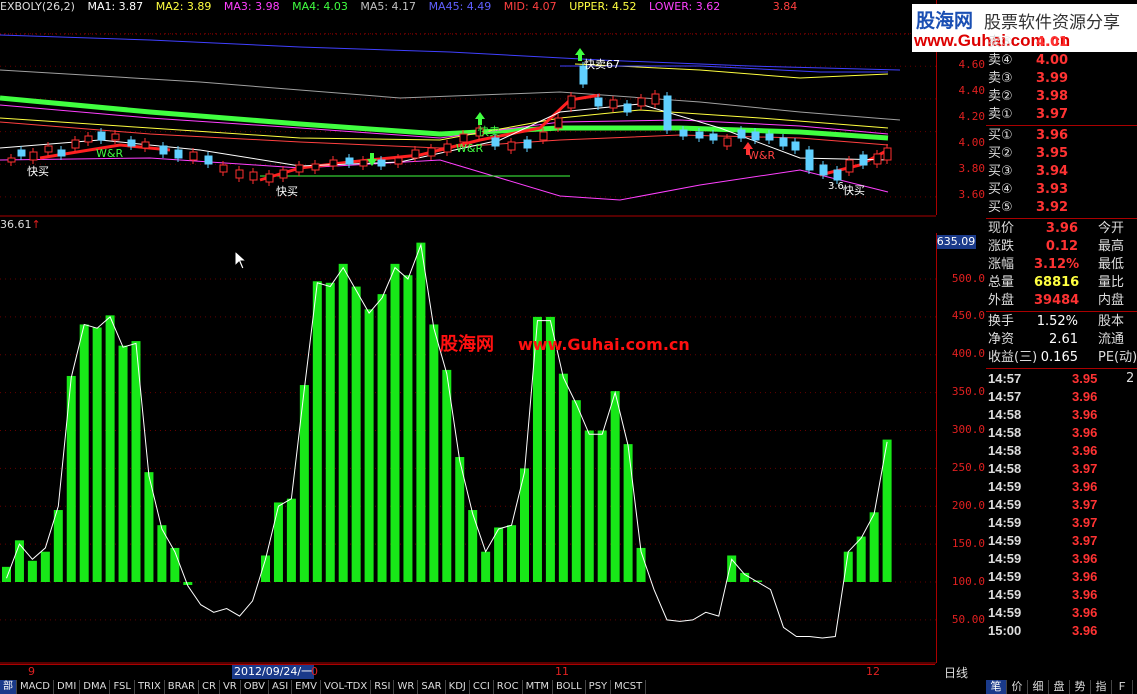 The width and height of the screenshot is (1137, 694). What do you see at coordinates (150, 687) in the screenshot?
I see `indicator-tab: TRIX` at bounding box center [150, 687].